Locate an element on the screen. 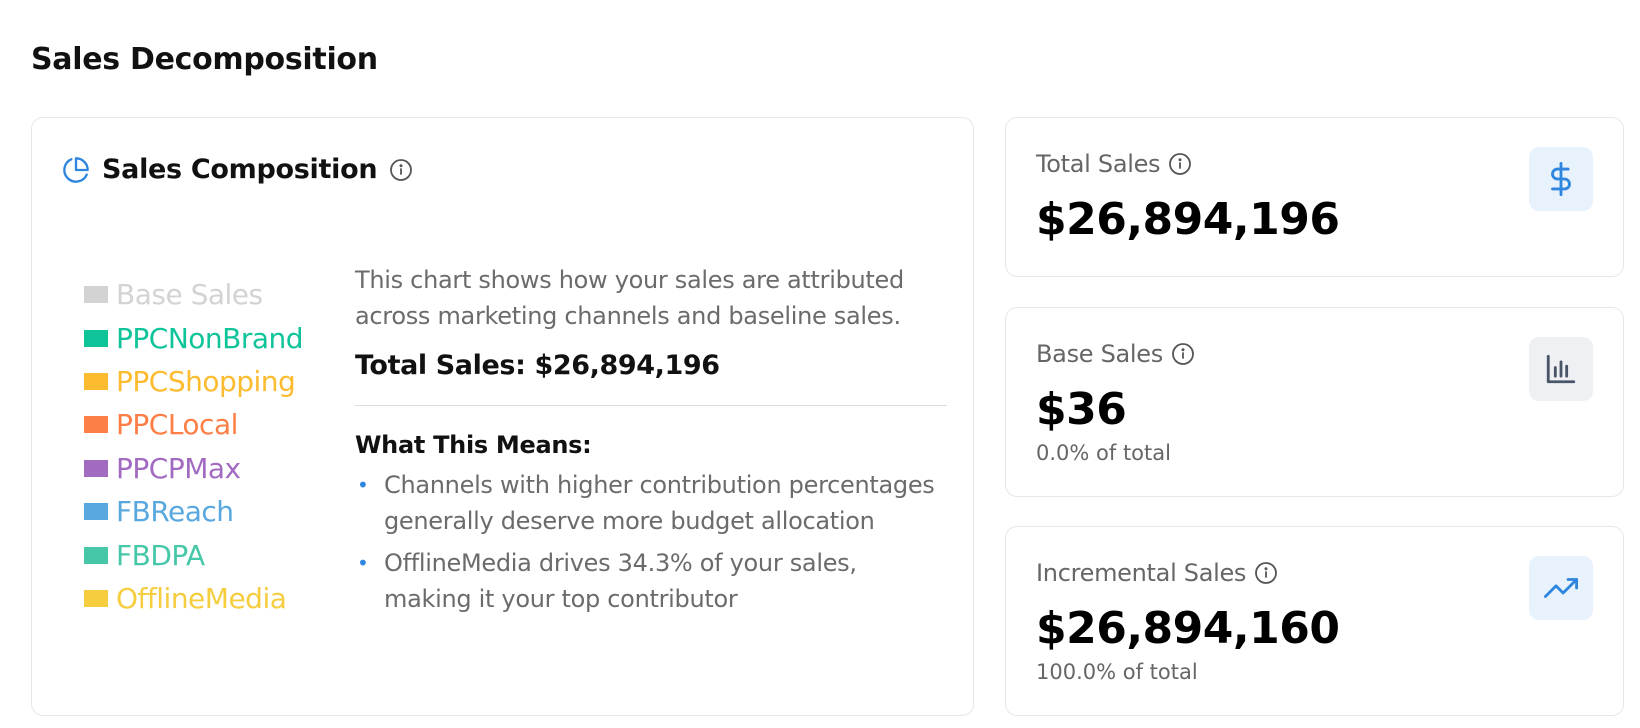 This screenshot has width=1640, height=728. stat-label-text: Total Sales is located at coordinates (1098, 164).